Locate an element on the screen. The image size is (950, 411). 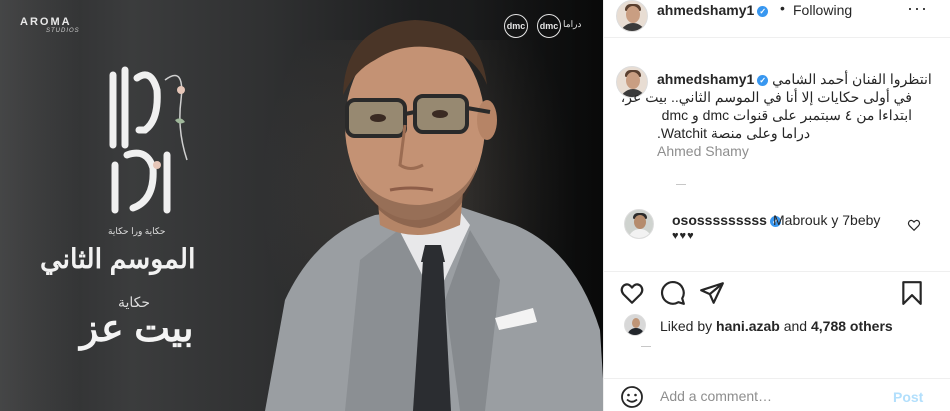
show-tagline: حكاية ورا حكاية is located at coordinates (137, 231).